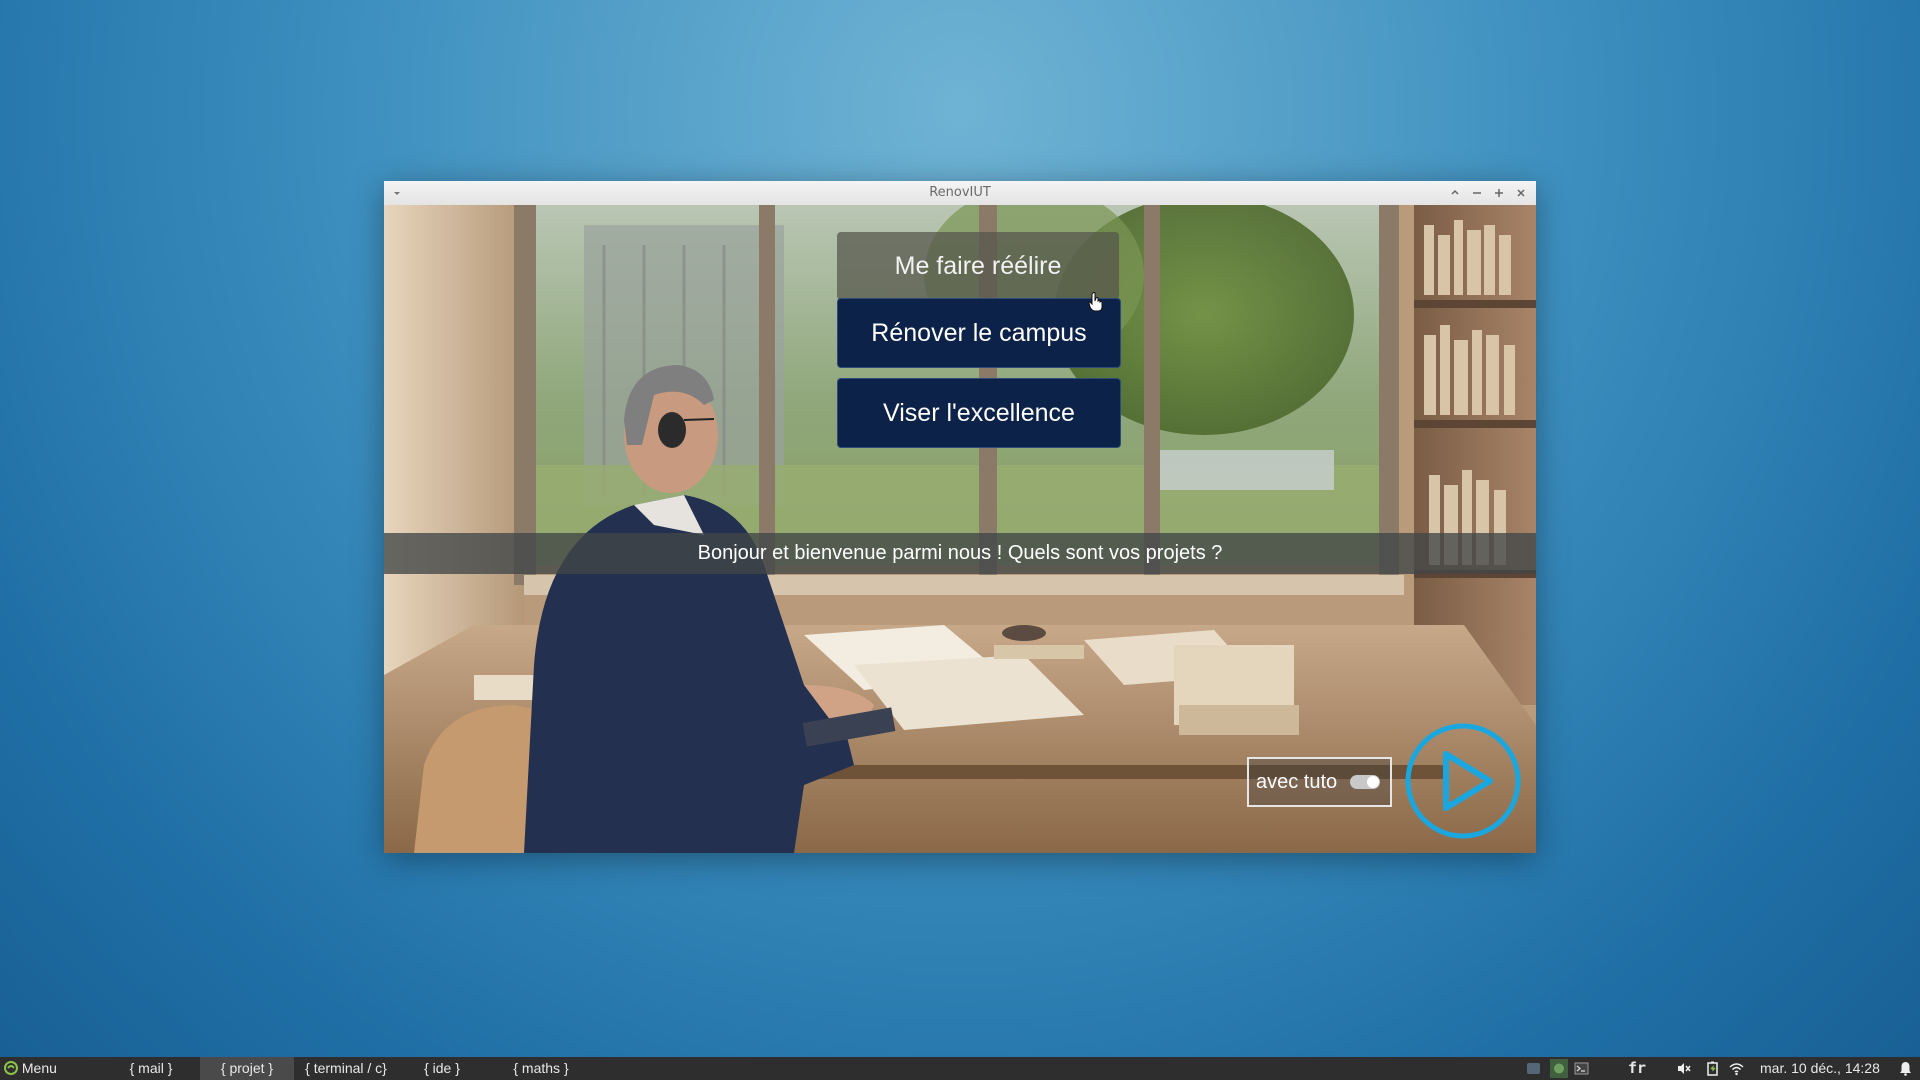 The height and width of the screenshot is (1080, 1920). Describe the element at coordinates (346, 1068) in the screenshot. I see `workspace-terminal: { terminal / c}` at that location.